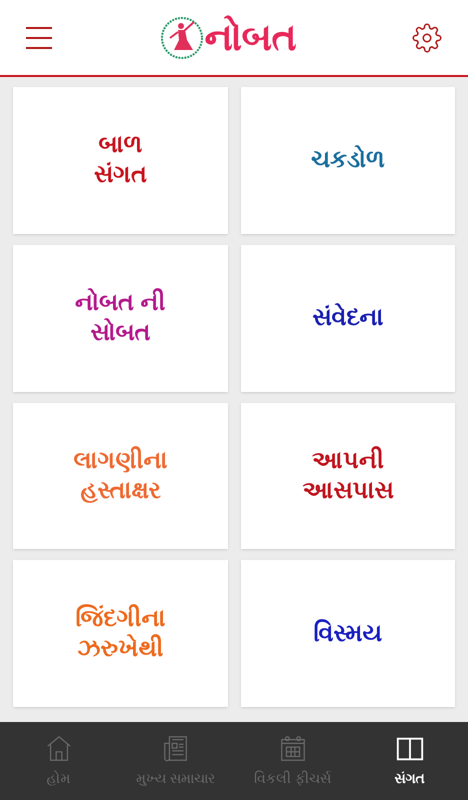 The image size is (468, 800). Describe the element at coordinates (182, 38) in the screenshot. I see `dancer-emblem-icon` at that location.